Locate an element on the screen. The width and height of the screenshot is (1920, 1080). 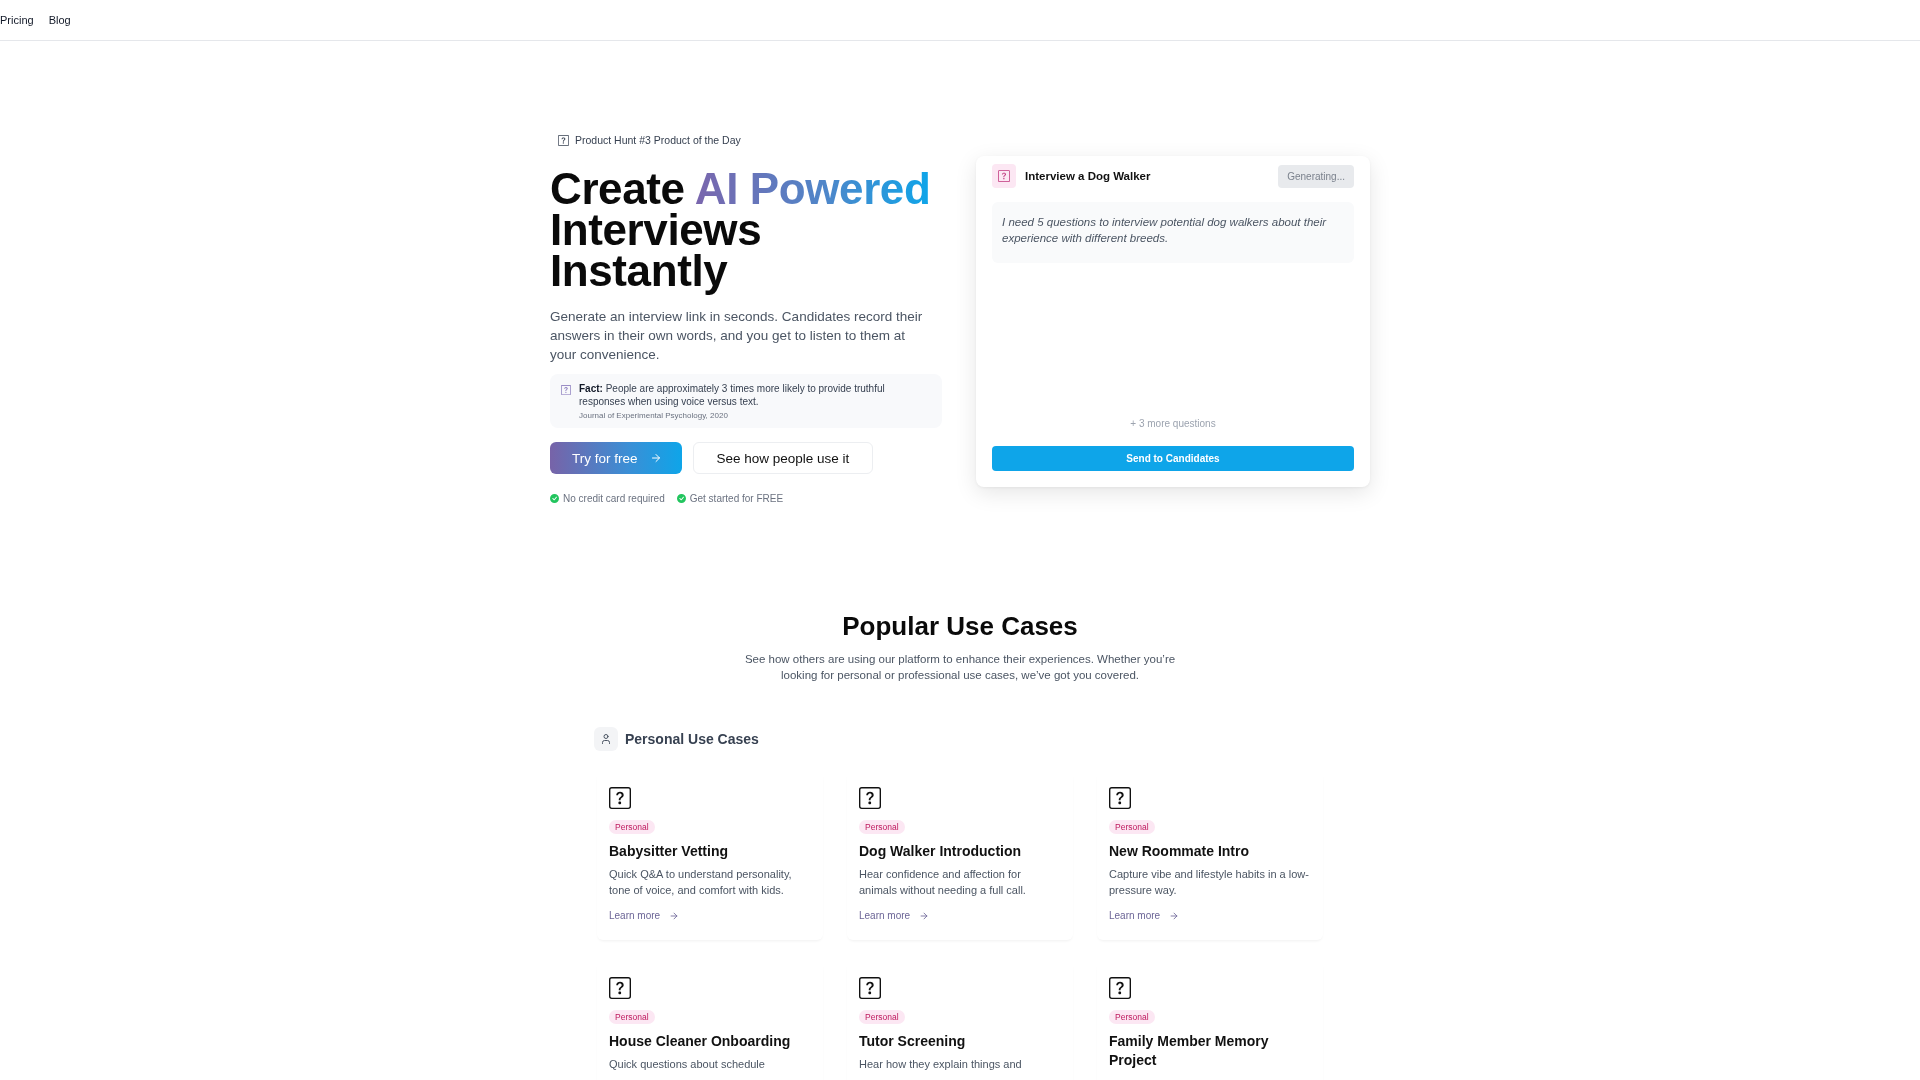
card-description: Quick questions about schedule is located at coordinates (687, 1064).